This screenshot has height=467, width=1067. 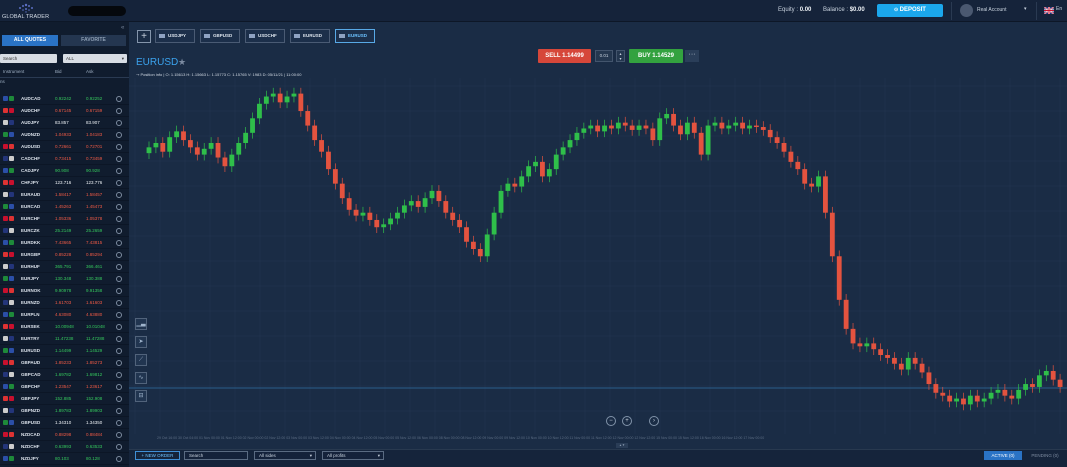 What do you see at coordinates (216, 455) in the screenshot?
I see `orders-search-input: Search` at bounding box center [216, 455].